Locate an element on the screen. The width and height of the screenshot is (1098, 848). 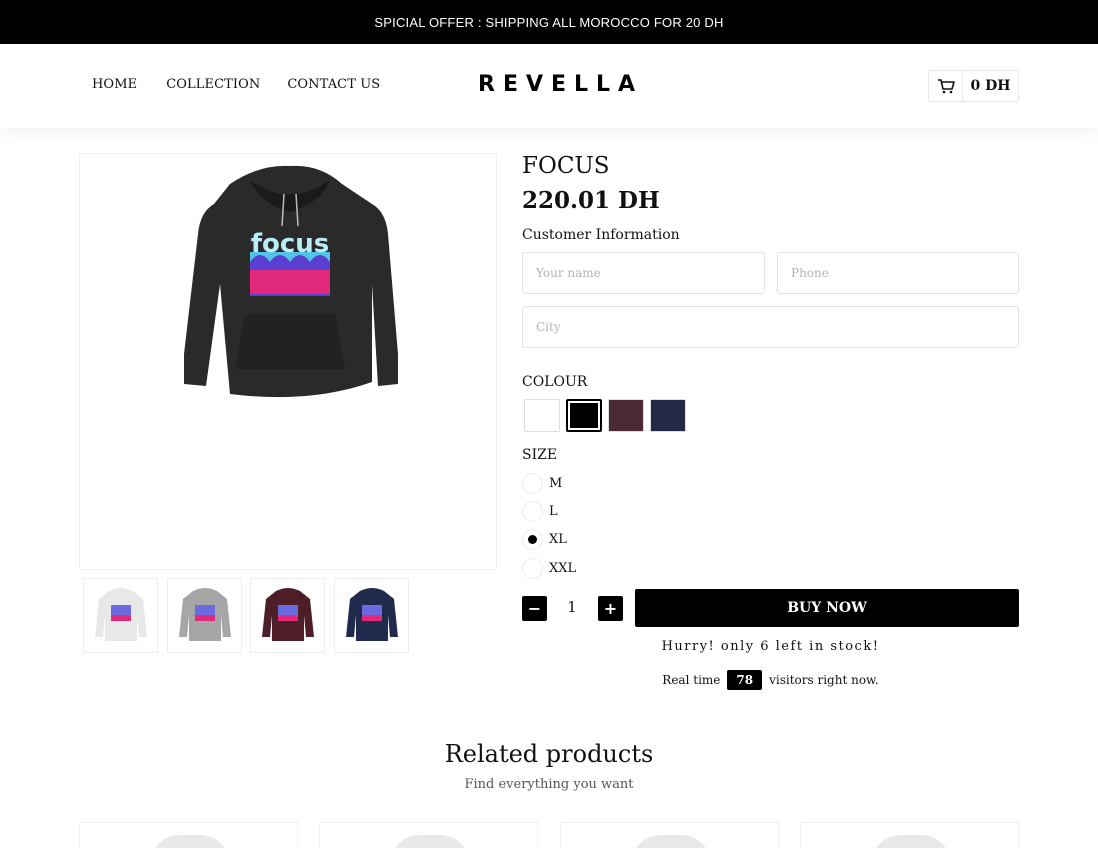
brand-logo: REVELLA is located at coordinates (560, 84).